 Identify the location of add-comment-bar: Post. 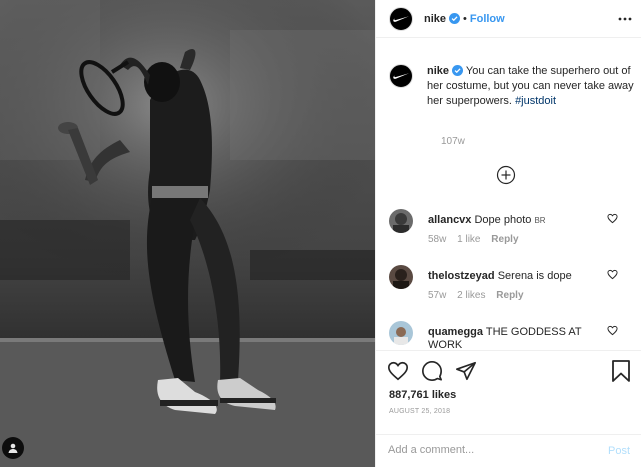
(508, 450).